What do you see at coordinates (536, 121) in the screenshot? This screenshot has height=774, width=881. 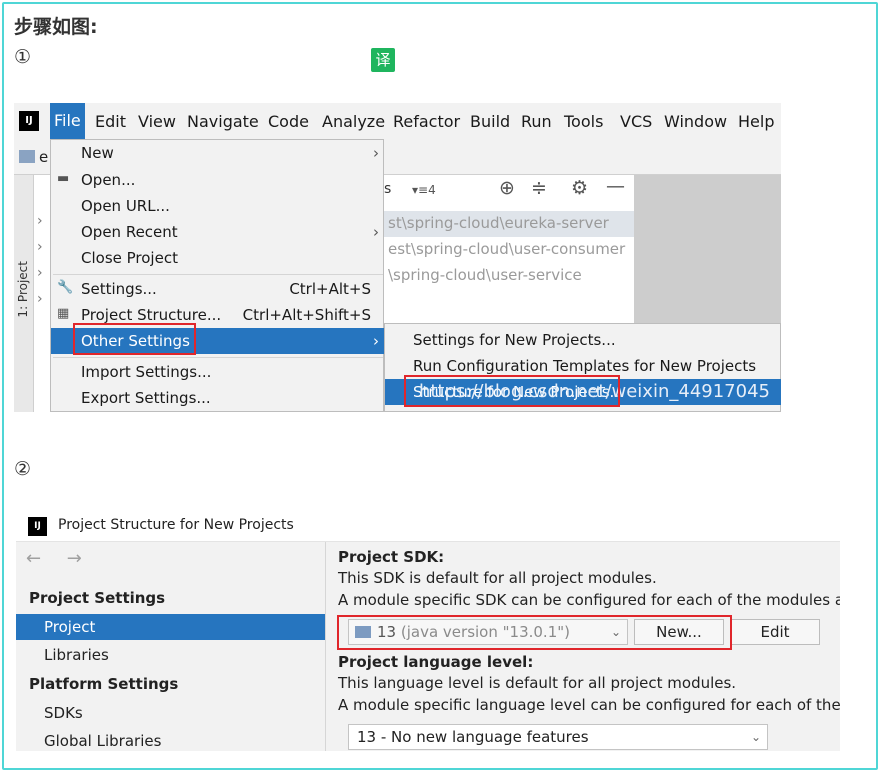 I see `menu-run: Run` at bounding box center [536, 121].